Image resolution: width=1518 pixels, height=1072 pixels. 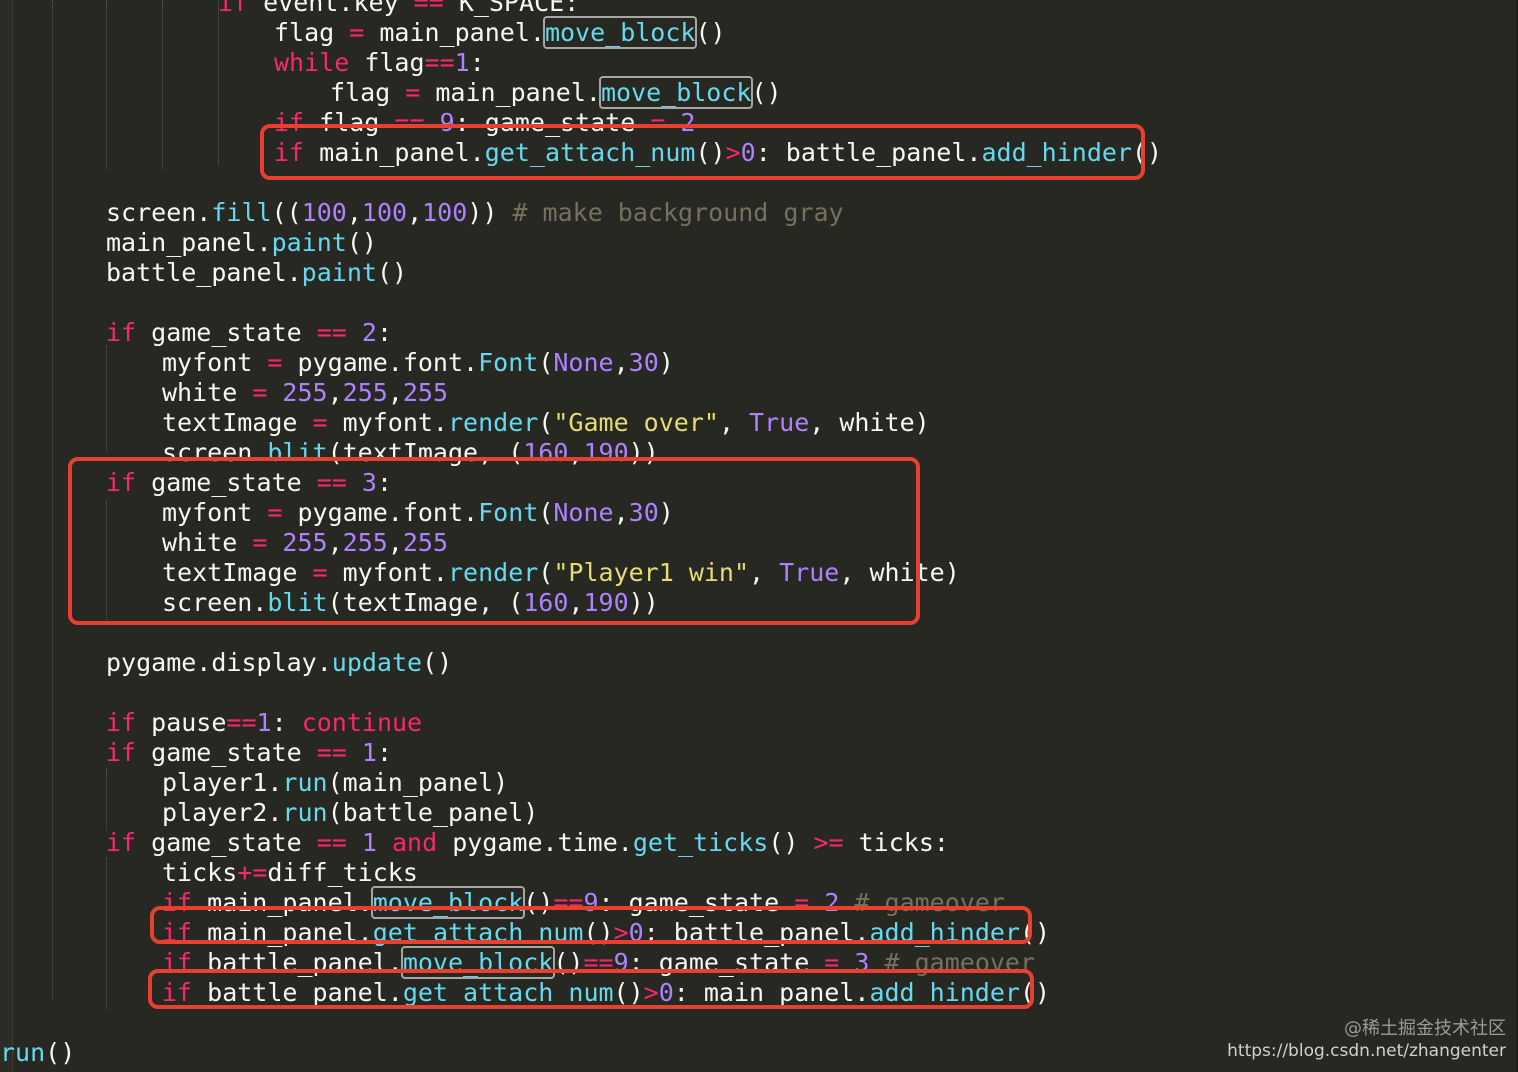 What do you see at coordinates (836, 842) in the screenshot?
I see `code-token: >=` at bounding box center [836, 842].